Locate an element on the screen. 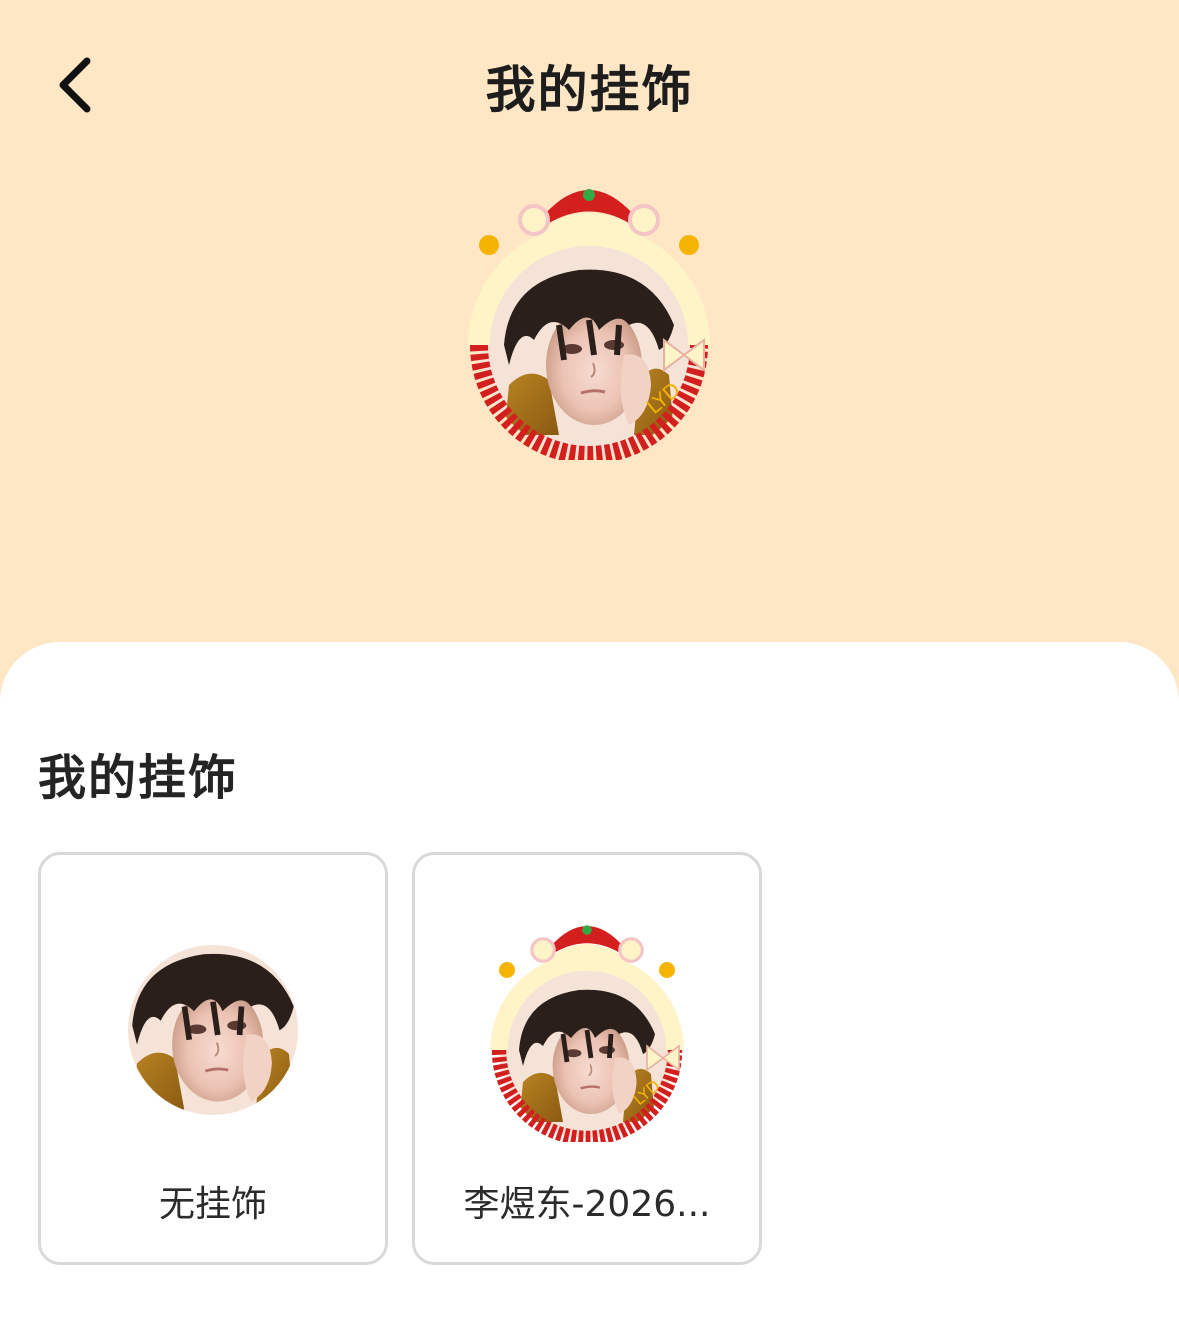  option-label: 无挂饰 is located at coordinates (212, 1204).